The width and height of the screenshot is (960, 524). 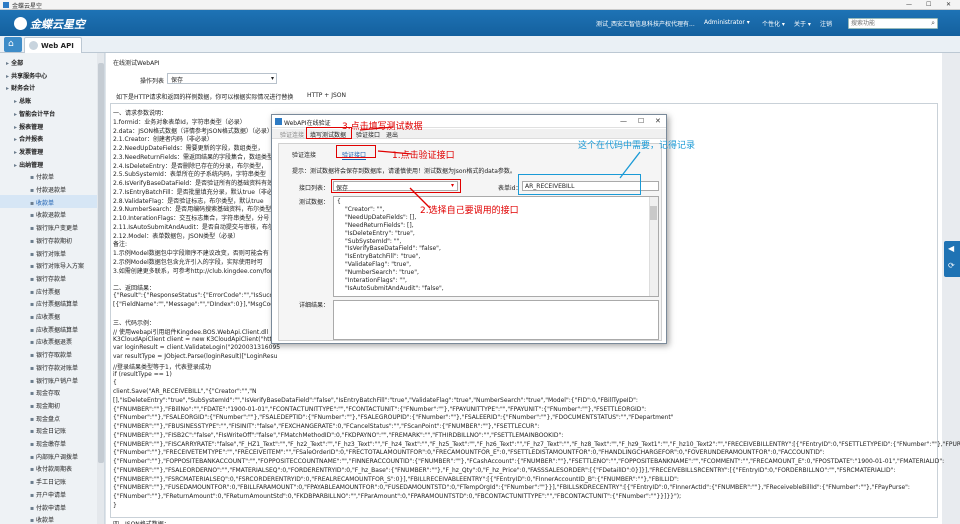 I want to click on arrow-left-icon: ◀, so click(x=951, y=248).